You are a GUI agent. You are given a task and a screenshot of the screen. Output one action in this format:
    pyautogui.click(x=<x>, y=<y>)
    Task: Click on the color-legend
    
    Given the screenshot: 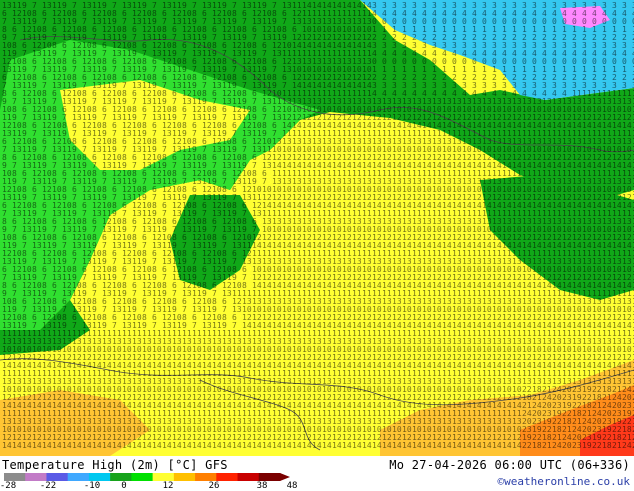 What is the action you would take?
    pyautogui.click(x=147, y=477)
    